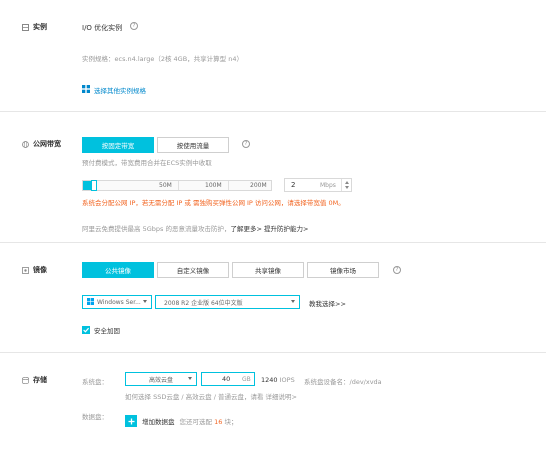  What do you see at coordinates (95, 382) in the screenshot?
I see `system-disk-label: 系统盘：` at bounding box center [95, 382].